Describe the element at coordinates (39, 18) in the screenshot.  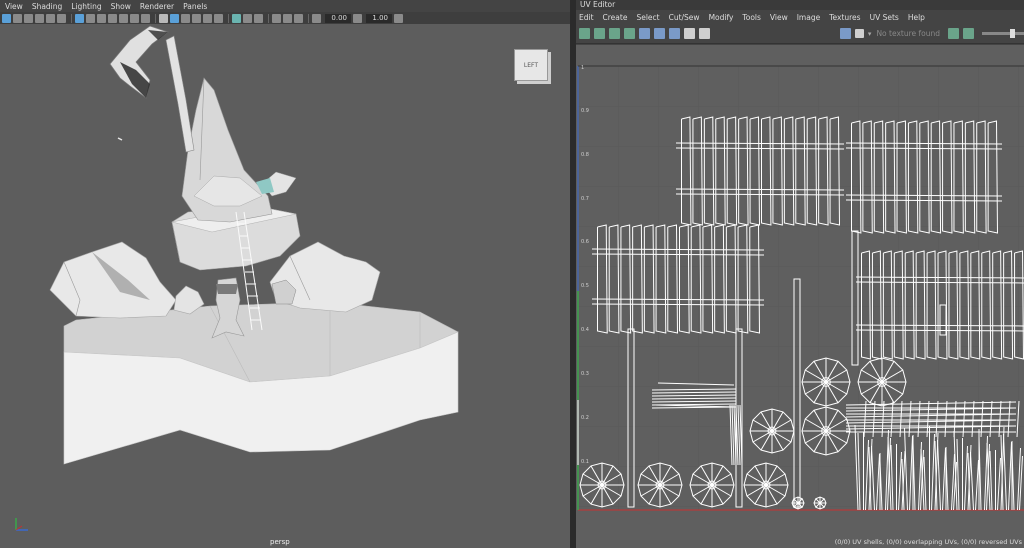
I see `image-plane-icon` at that location.